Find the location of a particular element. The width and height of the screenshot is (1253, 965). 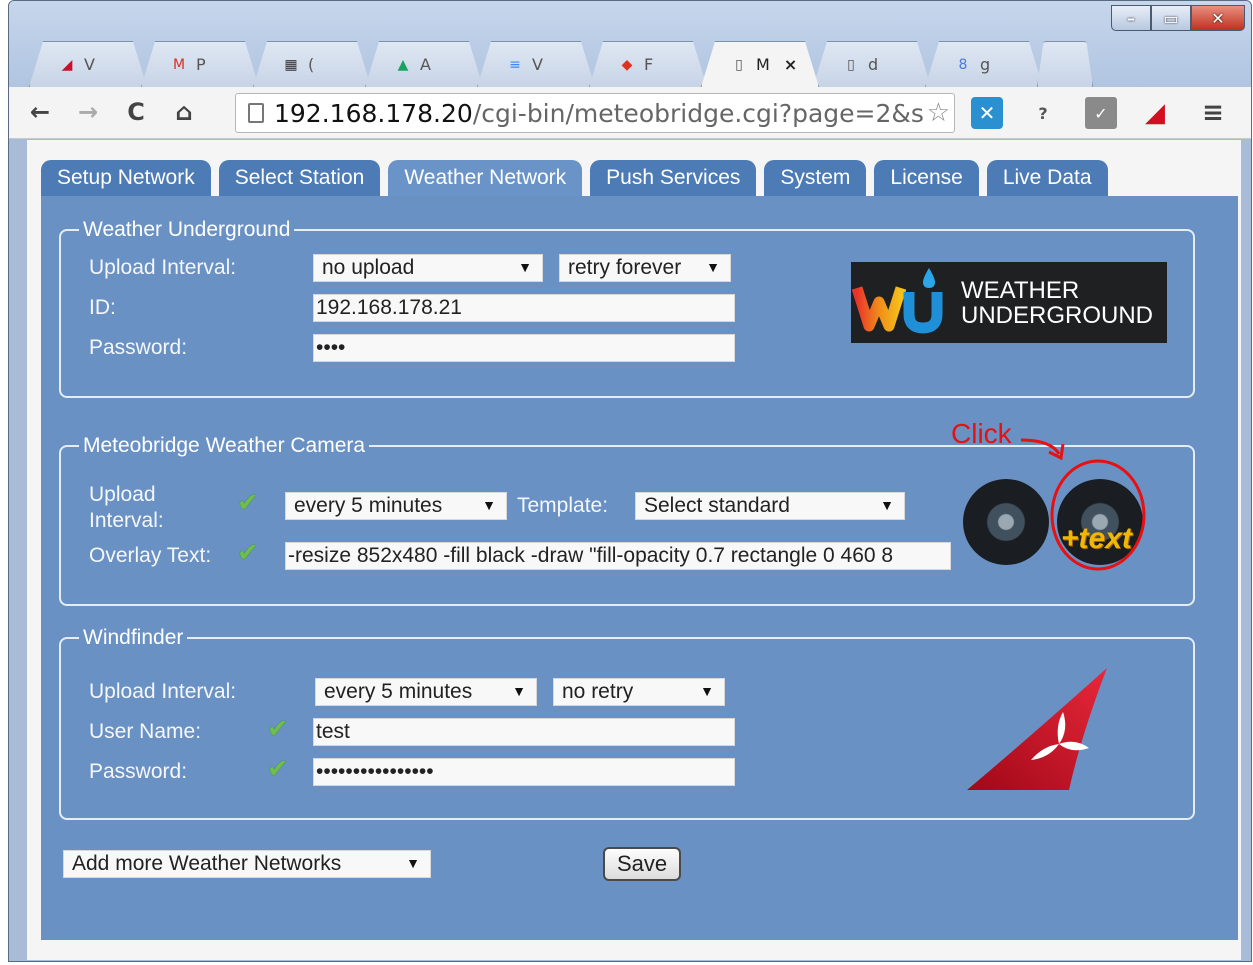

select-value: Select standard is located at coordinates (717, 505).